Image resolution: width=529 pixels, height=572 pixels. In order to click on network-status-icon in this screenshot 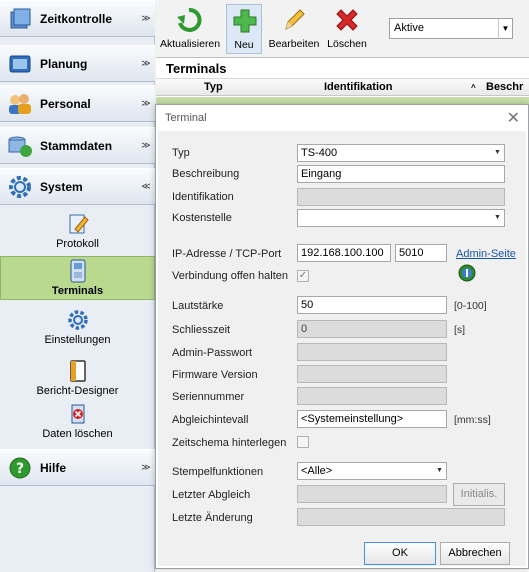, I will do `click(467, 274)`.